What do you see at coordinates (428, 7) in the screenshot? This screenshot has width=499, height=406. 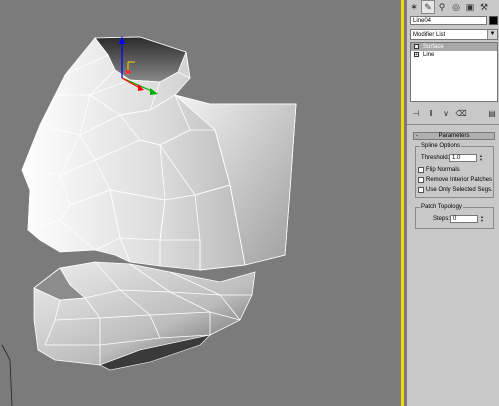 I see `modify-icon: ✎` at bounding box center [428, 7].